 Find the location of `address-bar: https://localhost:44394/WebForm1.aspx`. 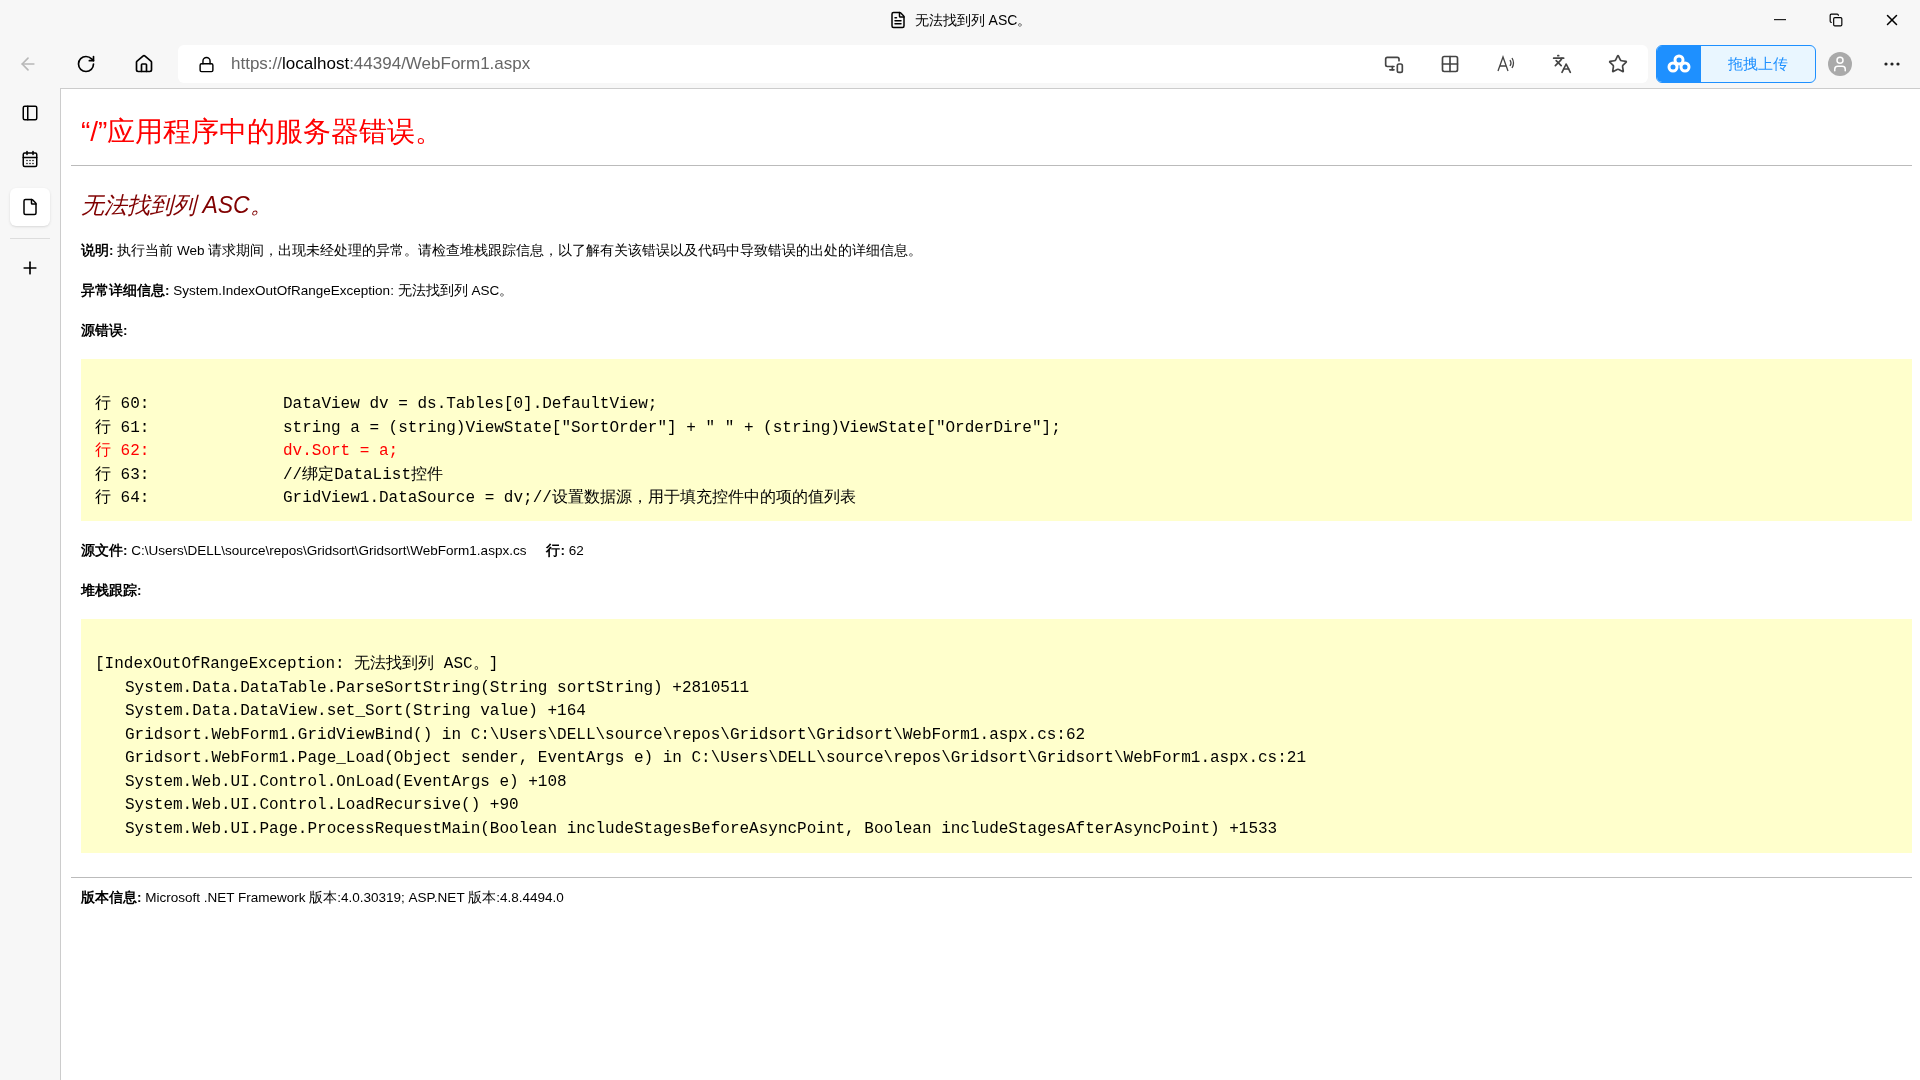

address-bar: https://localhost:44394/WebForm1.aspx is located at coordinates (913, 64).